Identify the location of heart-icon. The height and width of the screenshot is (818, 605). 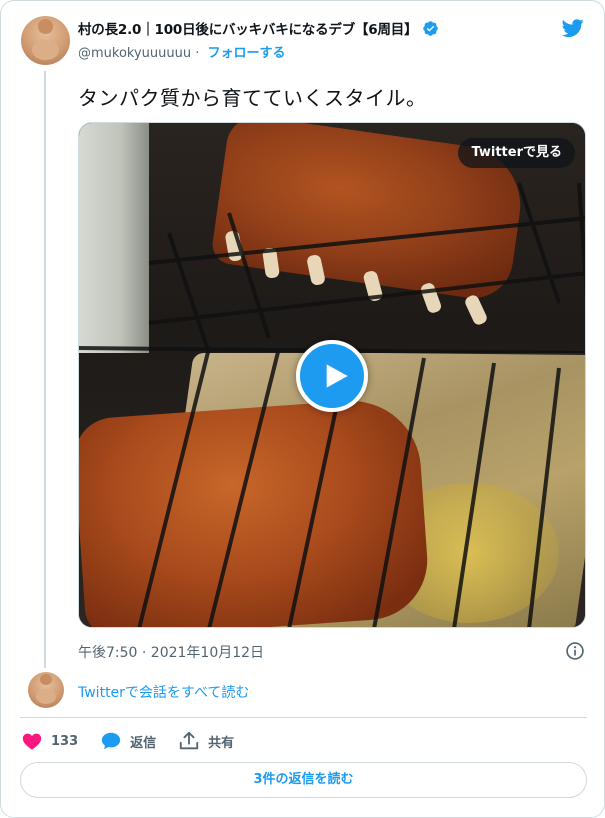
(32, 741).